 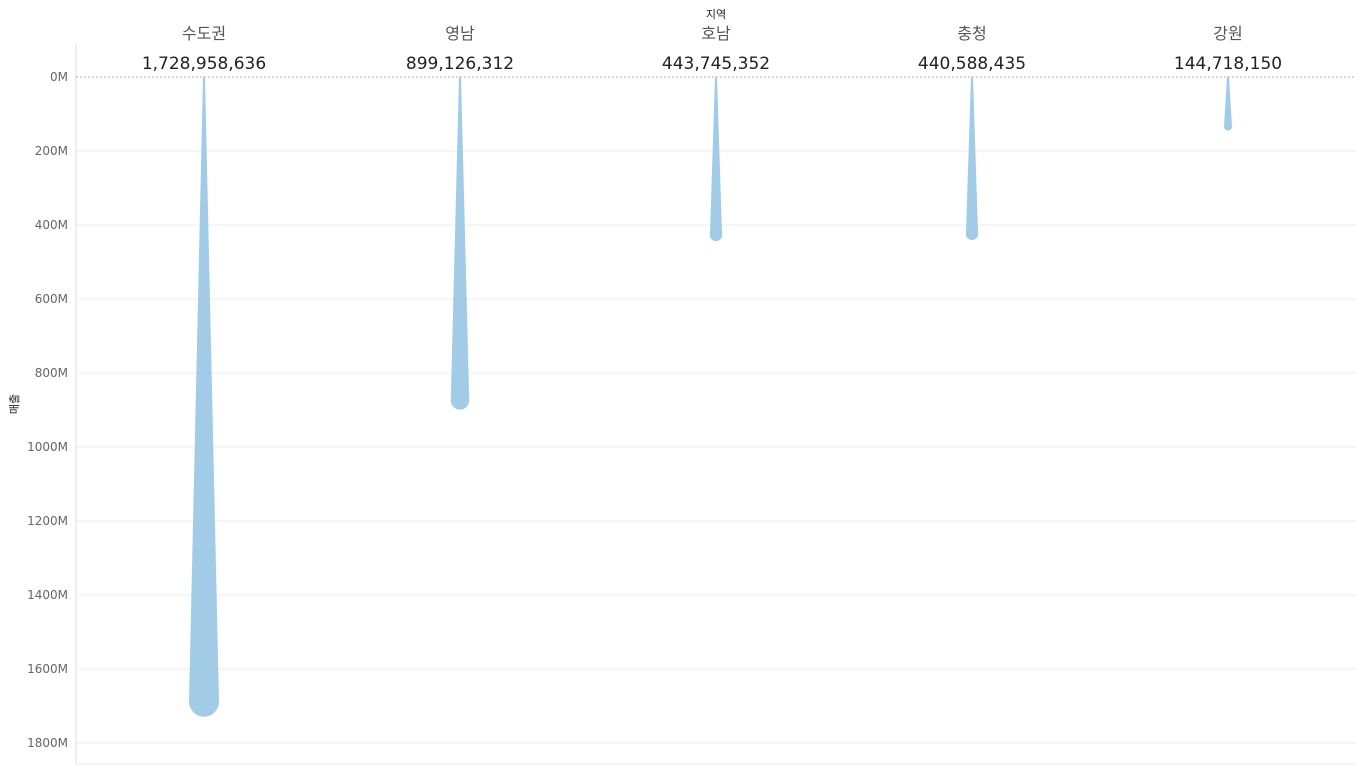 I want to click on category-label: 호남, so click(x=716, y=33).